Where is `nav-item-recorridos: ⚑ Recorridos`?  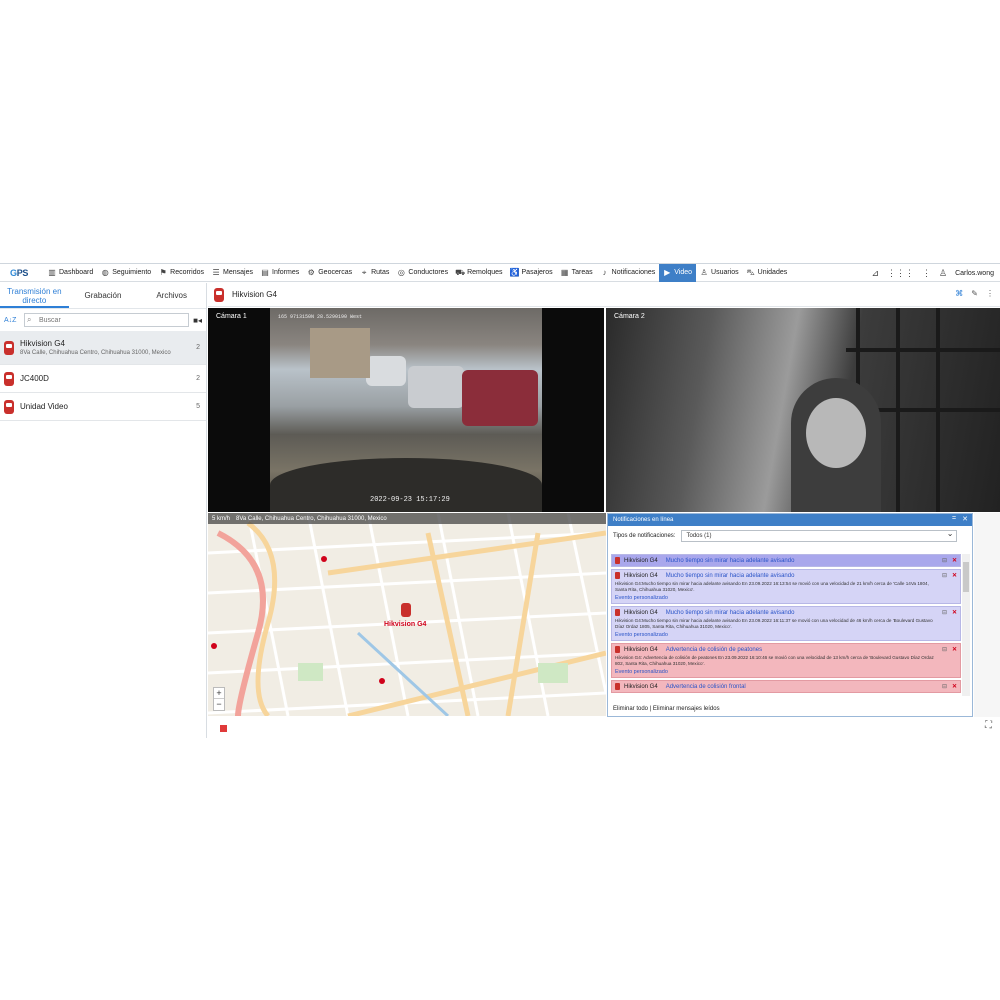 nav-item-recorridos: ⚑ Recorridos is located at coordinates (181, 273).